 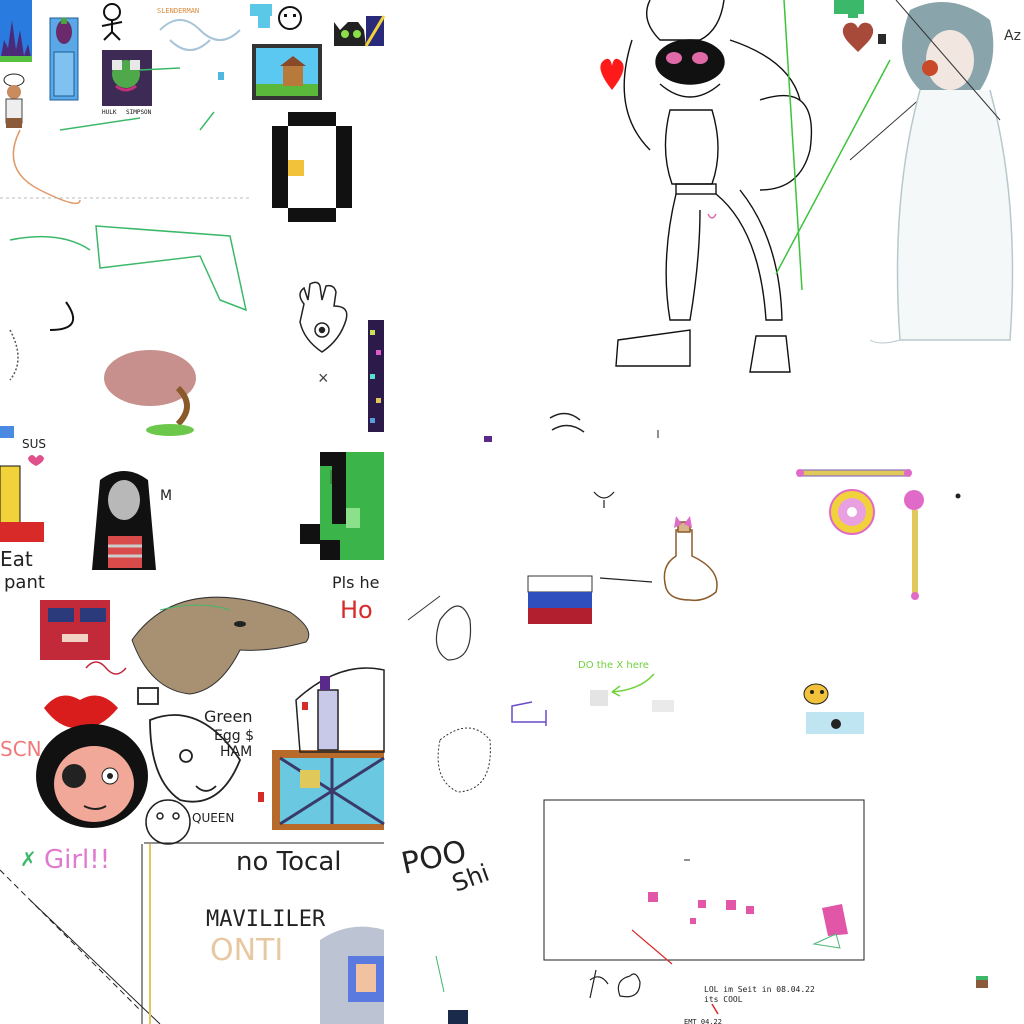 I want to click on girl-label: Girl!!, so click(x=77, y=860).